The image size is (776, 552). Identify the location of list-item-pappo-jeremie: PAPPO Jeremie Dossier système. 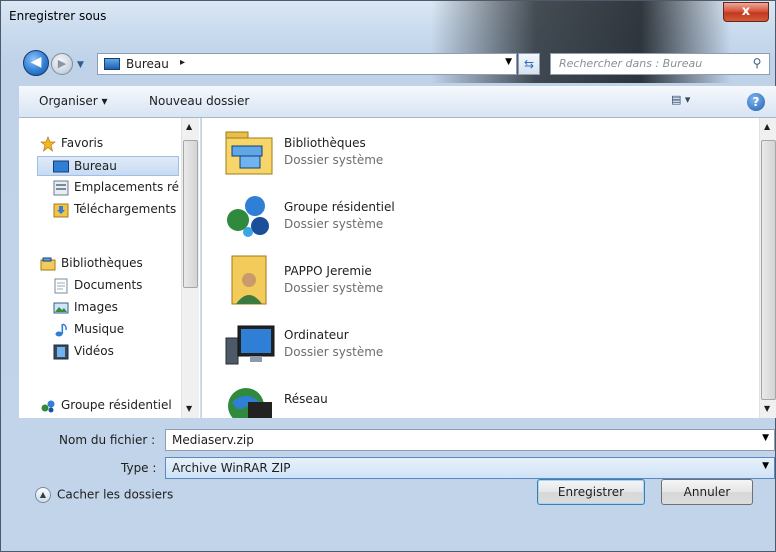
(432, 280).